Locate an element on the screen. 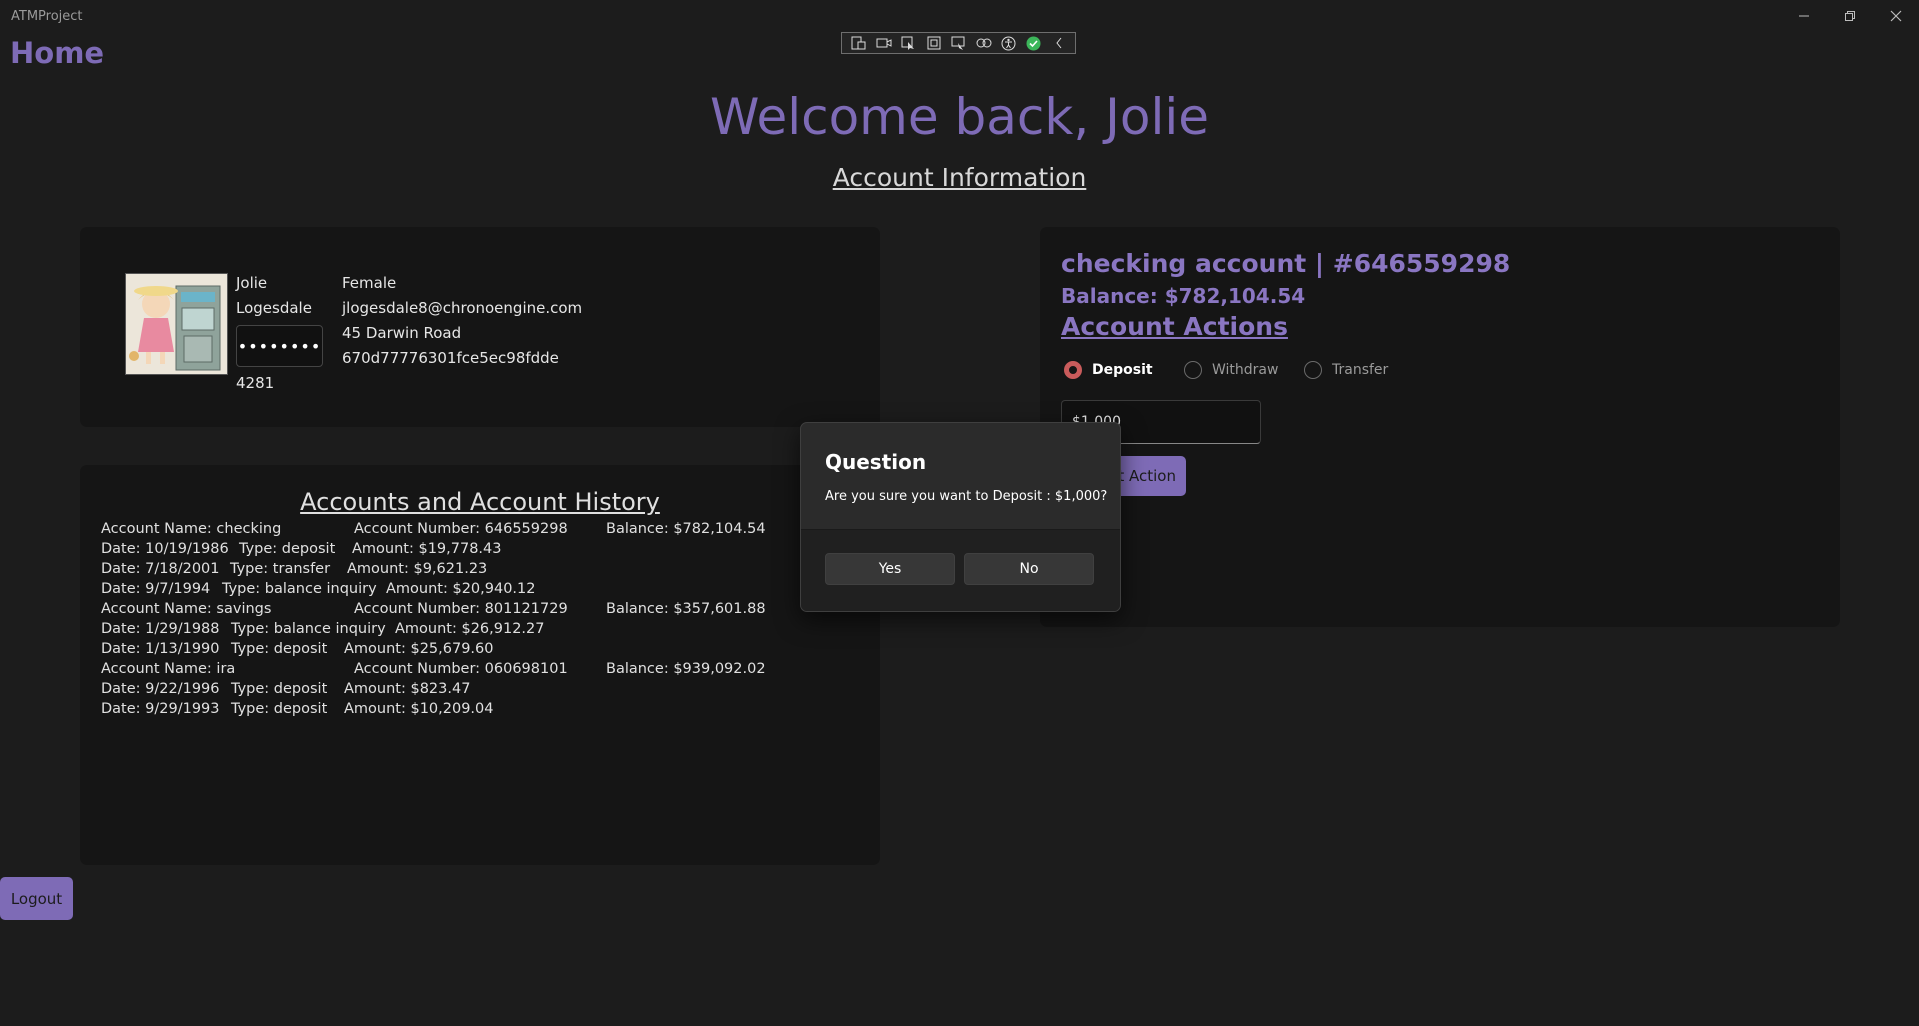 The width and height of the screenshot is (1919, 1026). transaction-date: Date: 9/22/1996 is located at coordinates (160, 689).